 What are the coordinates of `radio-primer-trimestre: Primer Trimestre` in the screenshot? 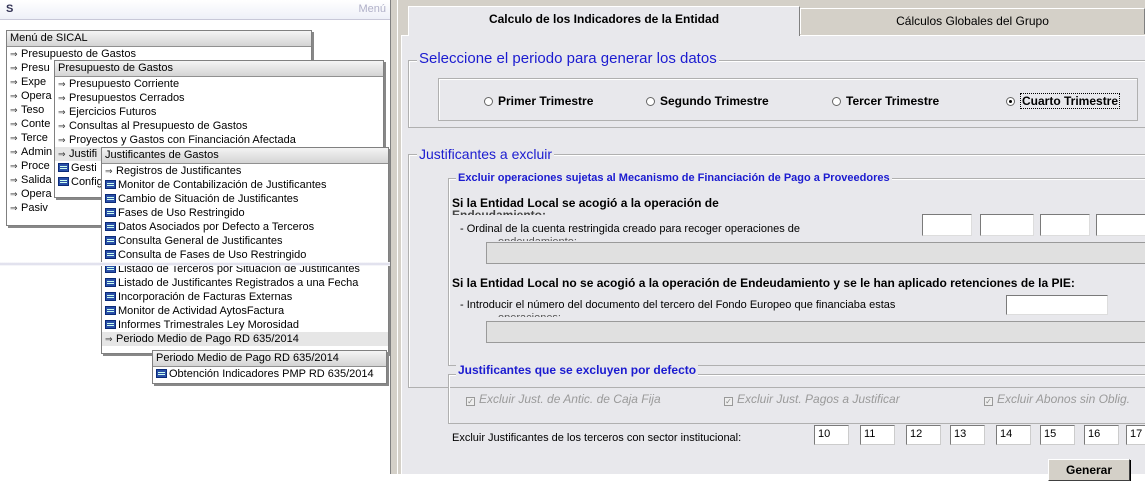 It's located at (538, 101).